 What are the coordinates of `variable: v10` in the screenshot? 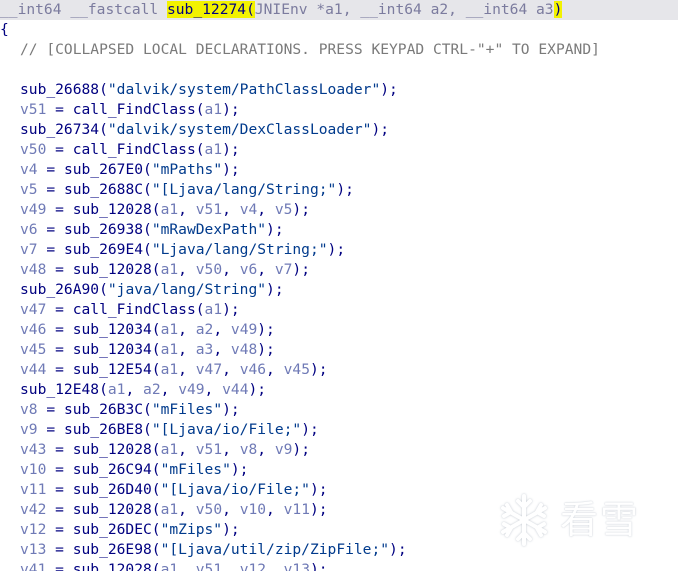 It's located at (33, 469).